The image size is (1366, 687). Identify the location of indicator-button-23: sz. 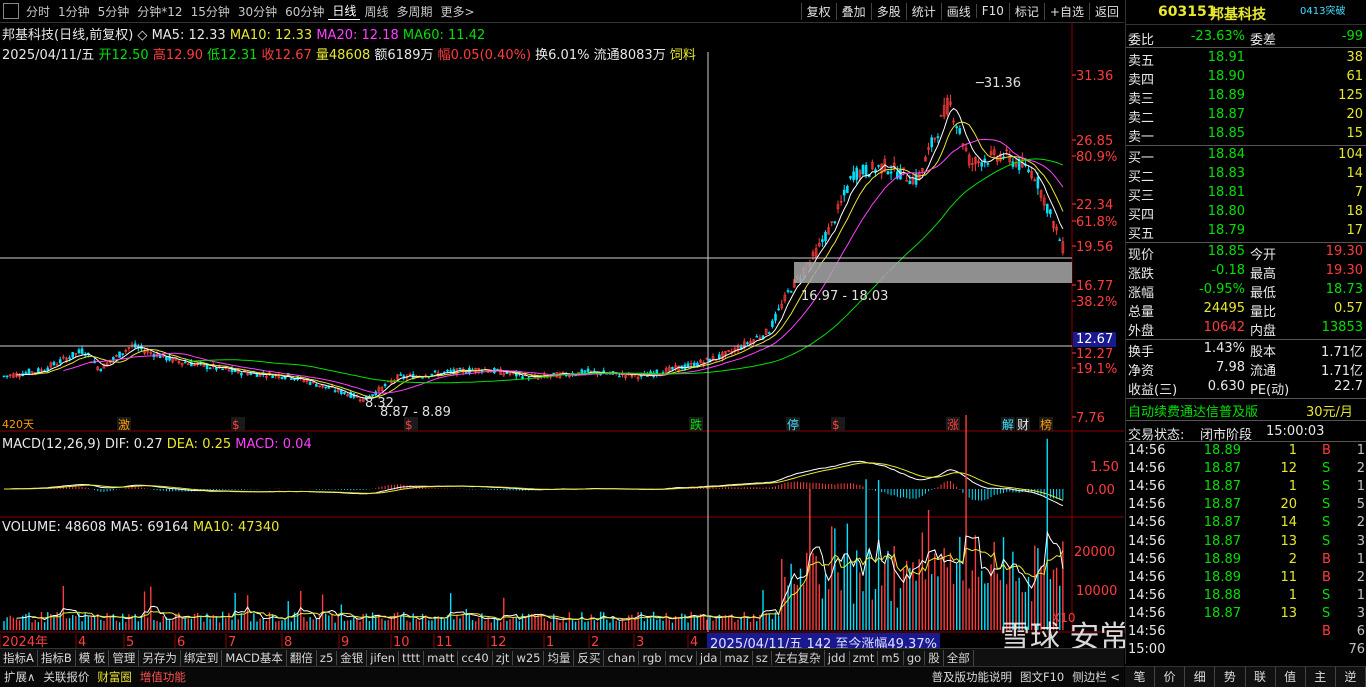
(762, 657).